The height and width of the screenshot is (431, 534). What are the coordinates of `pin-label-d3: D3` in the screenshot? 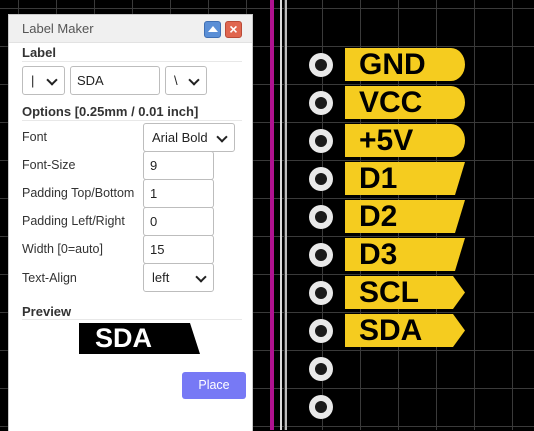 It's located at (405, 254).